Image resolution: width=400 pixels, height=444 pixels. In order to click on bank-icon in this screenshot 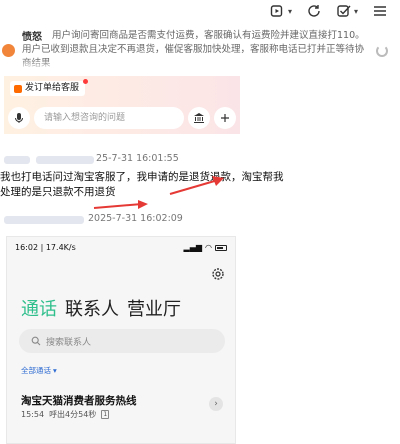, I will do `click(199, 117)`.